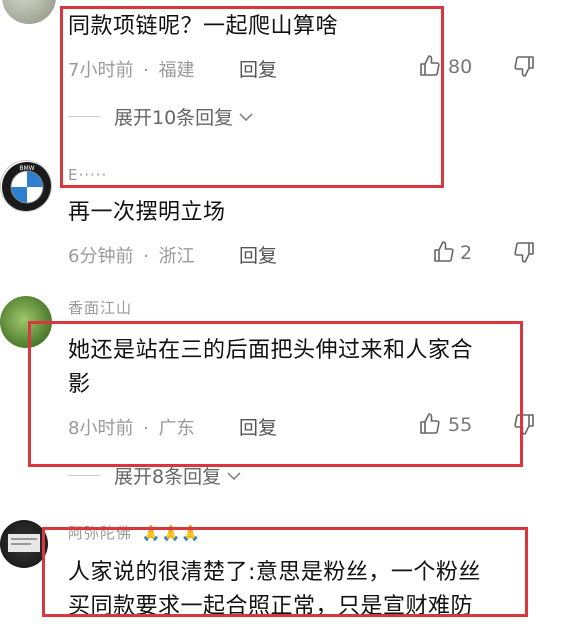 Image resolution: width=562 pixels, height=624 pixels. What do you see at coordinates (466, 253) in the screenshot?
I see `like-count: 2` at bounding box center [466, 253].